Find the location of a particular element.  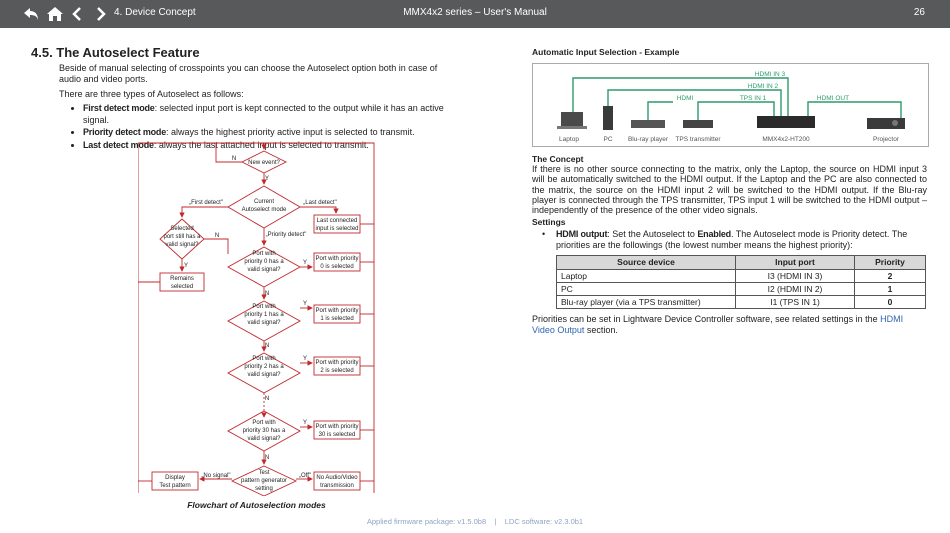

priority-30-label: priority 30 has a is located at coordinates (264, 431).